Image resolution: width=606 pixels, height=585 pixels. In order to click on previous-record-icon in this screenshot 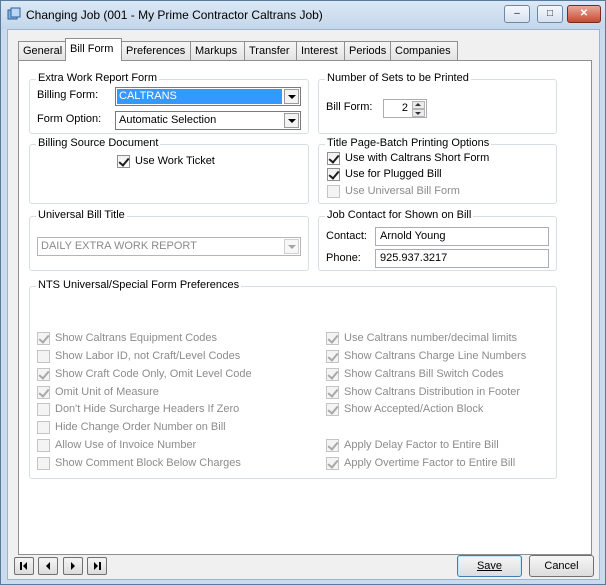, I will do `click(48, 566)`.